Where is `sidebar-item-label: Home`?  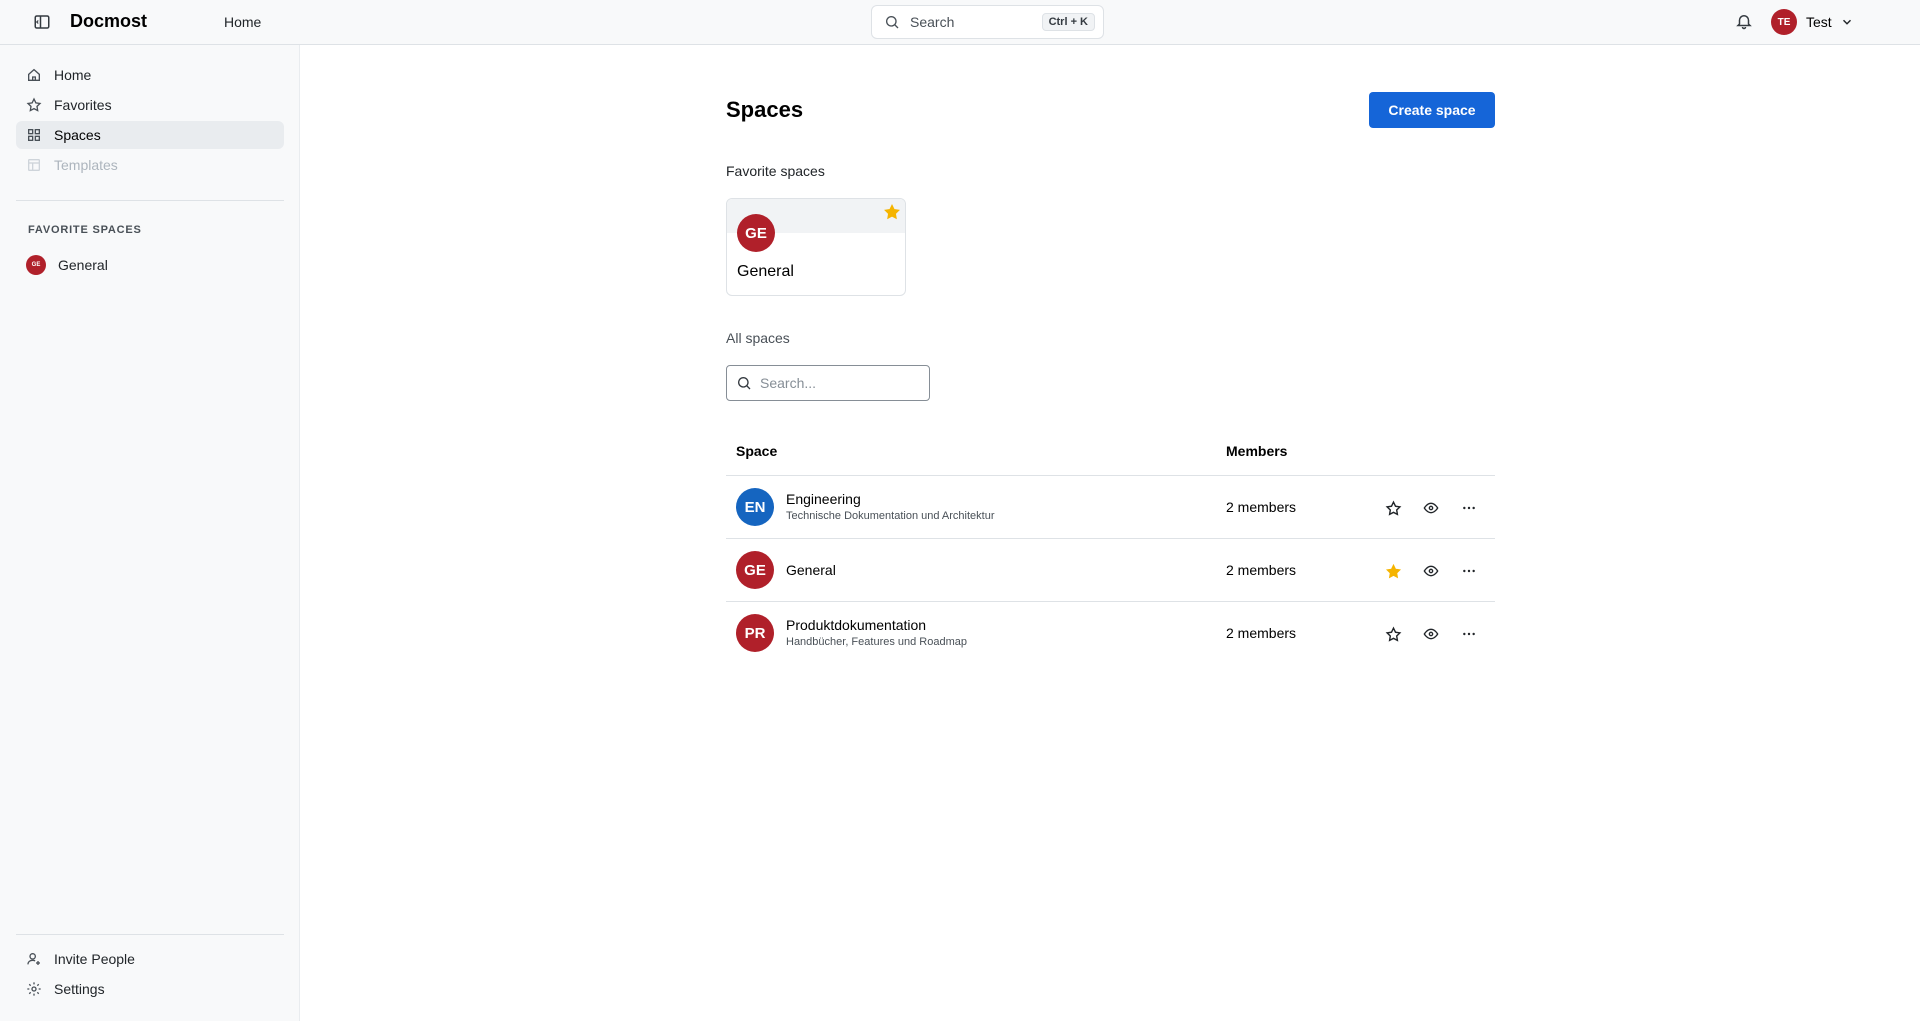
sidebar-item-label: Home is located at coordinates (73, 75).